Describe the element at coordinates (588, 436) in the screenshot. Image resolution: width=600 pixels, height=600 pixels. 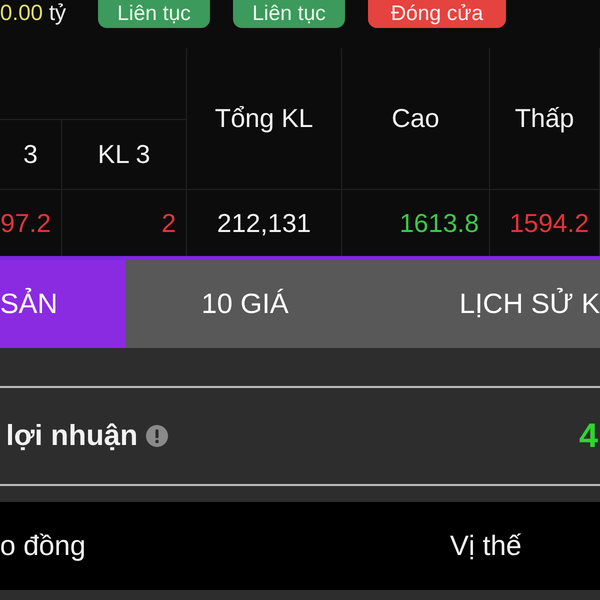
I see `profit-value: 4` at that location.